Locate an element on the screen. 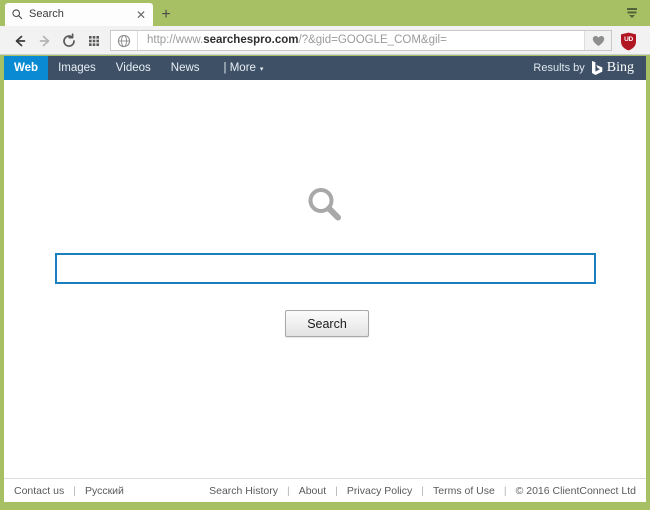  bing-mark-icon is located at coordinates (597, 68).